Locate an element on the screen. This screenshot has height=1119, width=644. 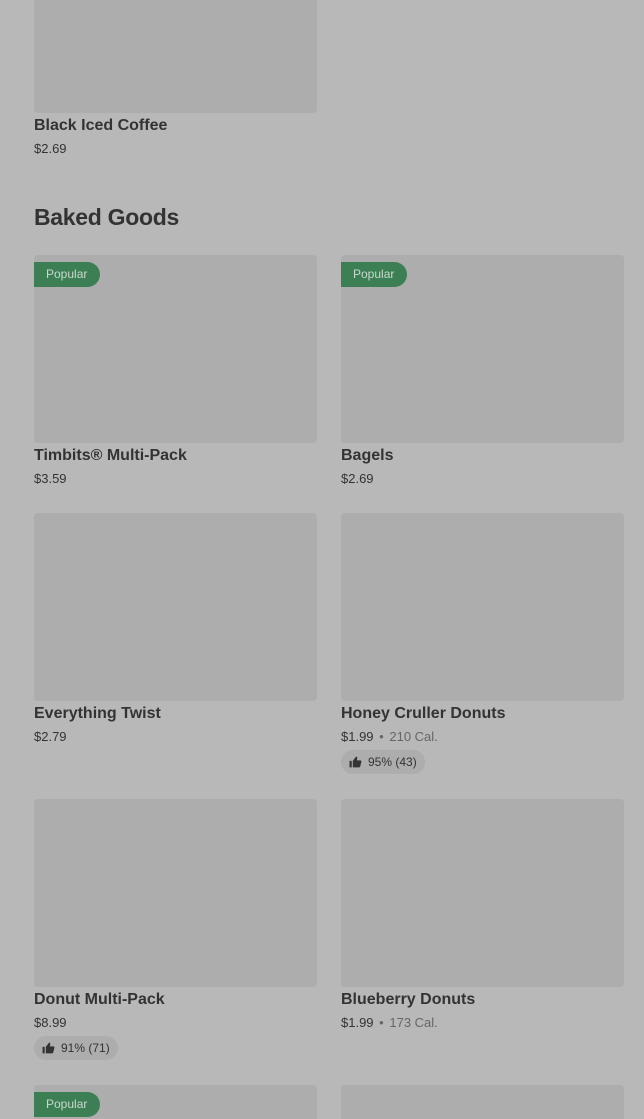
rating-badge: 91% (71) is located at coordinates (76, 1048).